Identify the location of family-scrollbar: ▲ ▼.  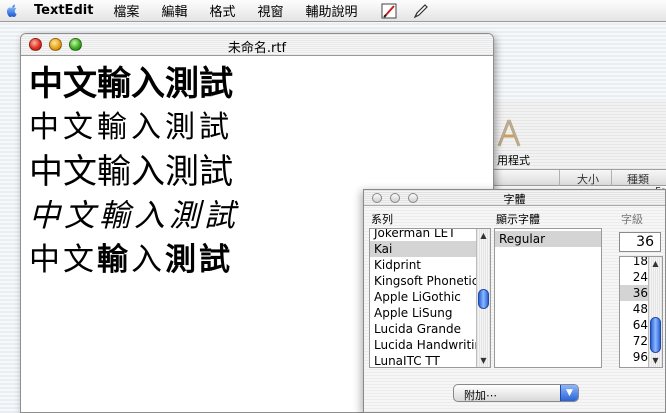
(483, 298).